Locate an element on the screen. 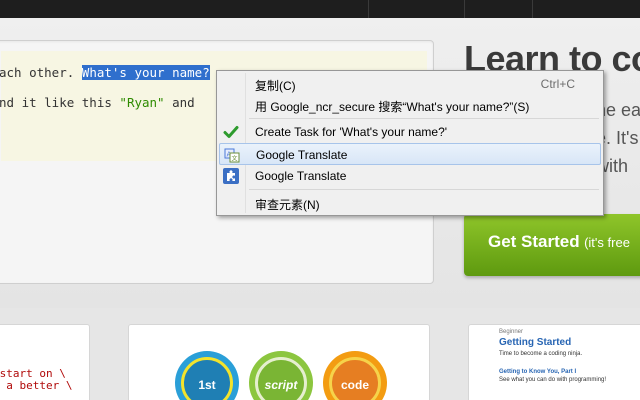 The height and width of the screenshot is (400, 640). script-icon: script is located at coordinates (281, 378).